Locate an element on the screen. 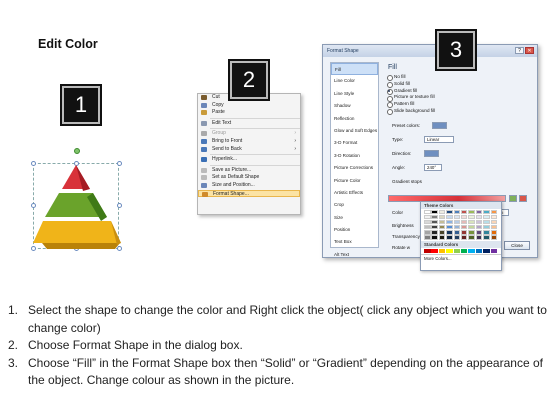 This screenshot has width=560, height=420. close-button: Close is located at coordinates (517, 245).